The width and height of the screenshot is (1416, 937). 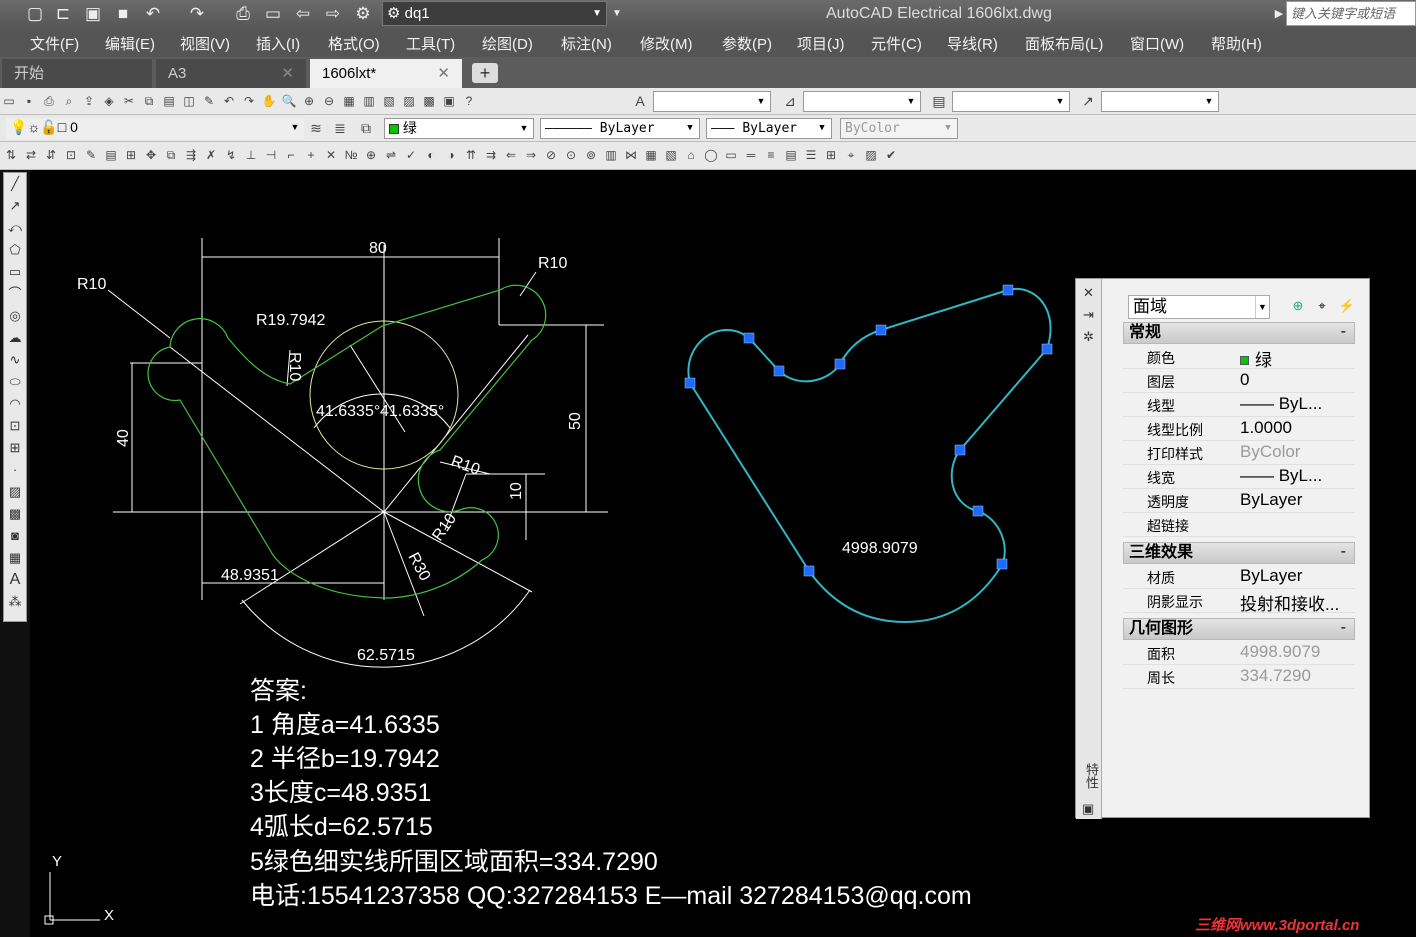 What do you see at coordinates (1239, 358) in the screenshot?
I see `prop-row-color: 颜色 绿` at bounding box center [1239, 358].